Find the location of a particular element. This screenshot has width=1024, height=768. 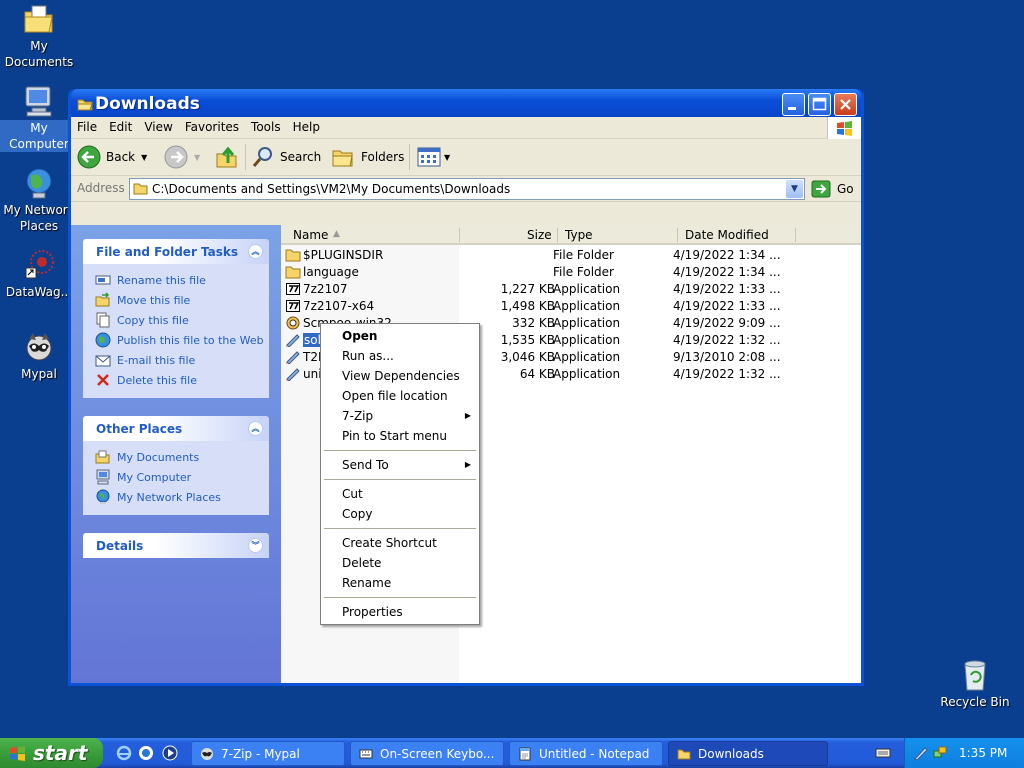

my-computer-icon is located at coordinates (39, 101).